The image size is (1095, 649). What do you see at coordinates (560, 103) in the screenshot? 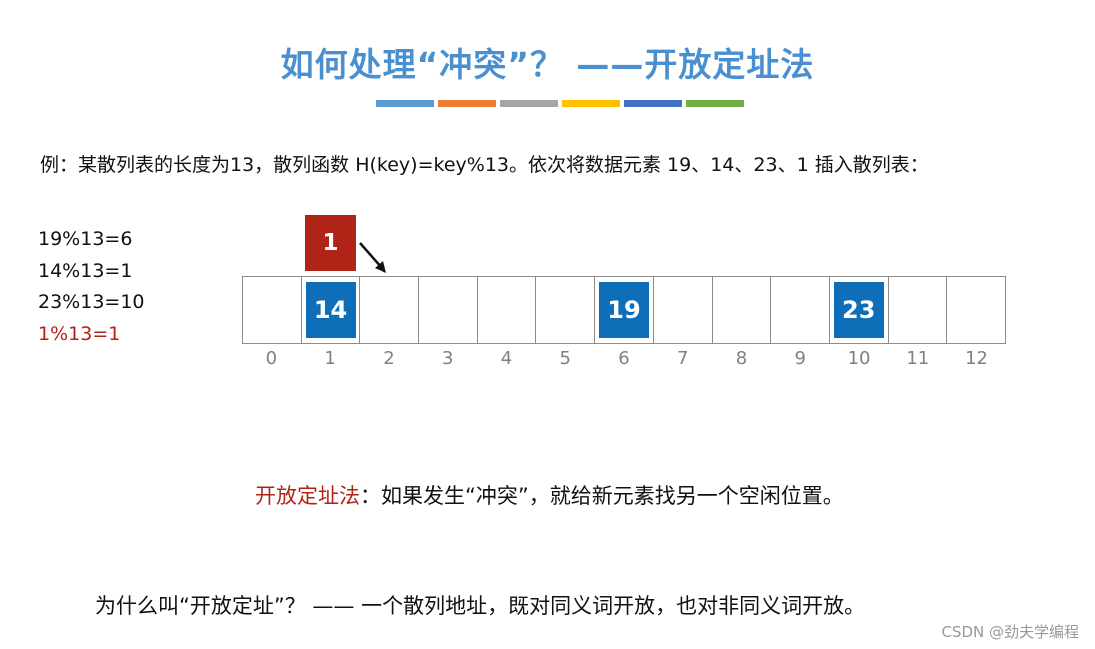
I see `color-bars-decoration` at bounding box center [560, 103].